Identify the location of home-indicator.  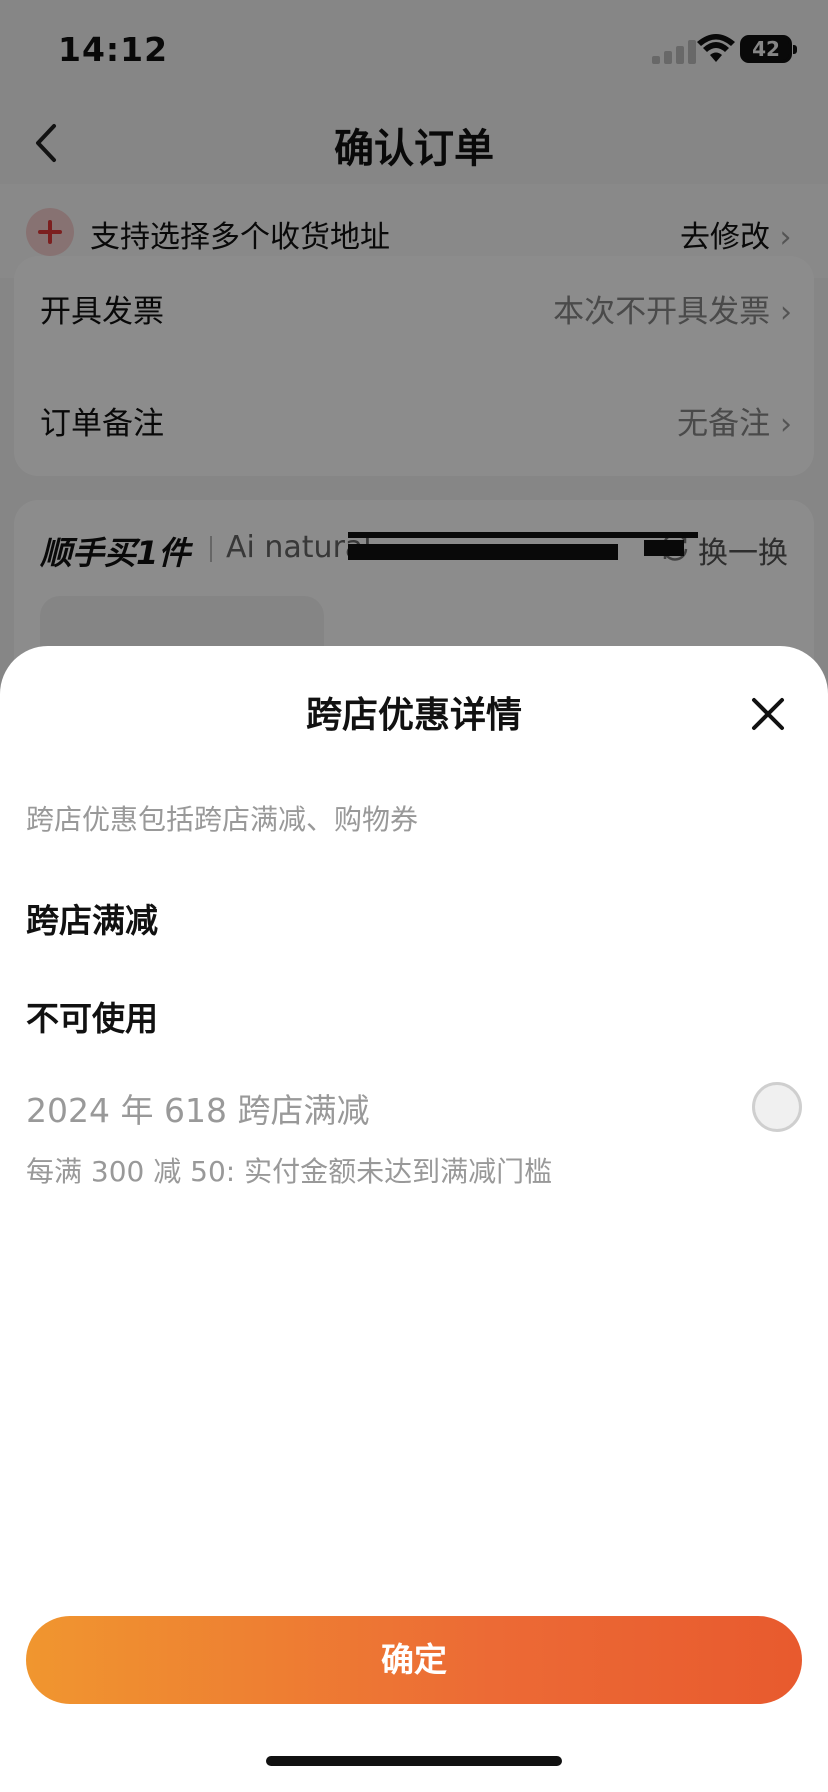
(414, 1761).